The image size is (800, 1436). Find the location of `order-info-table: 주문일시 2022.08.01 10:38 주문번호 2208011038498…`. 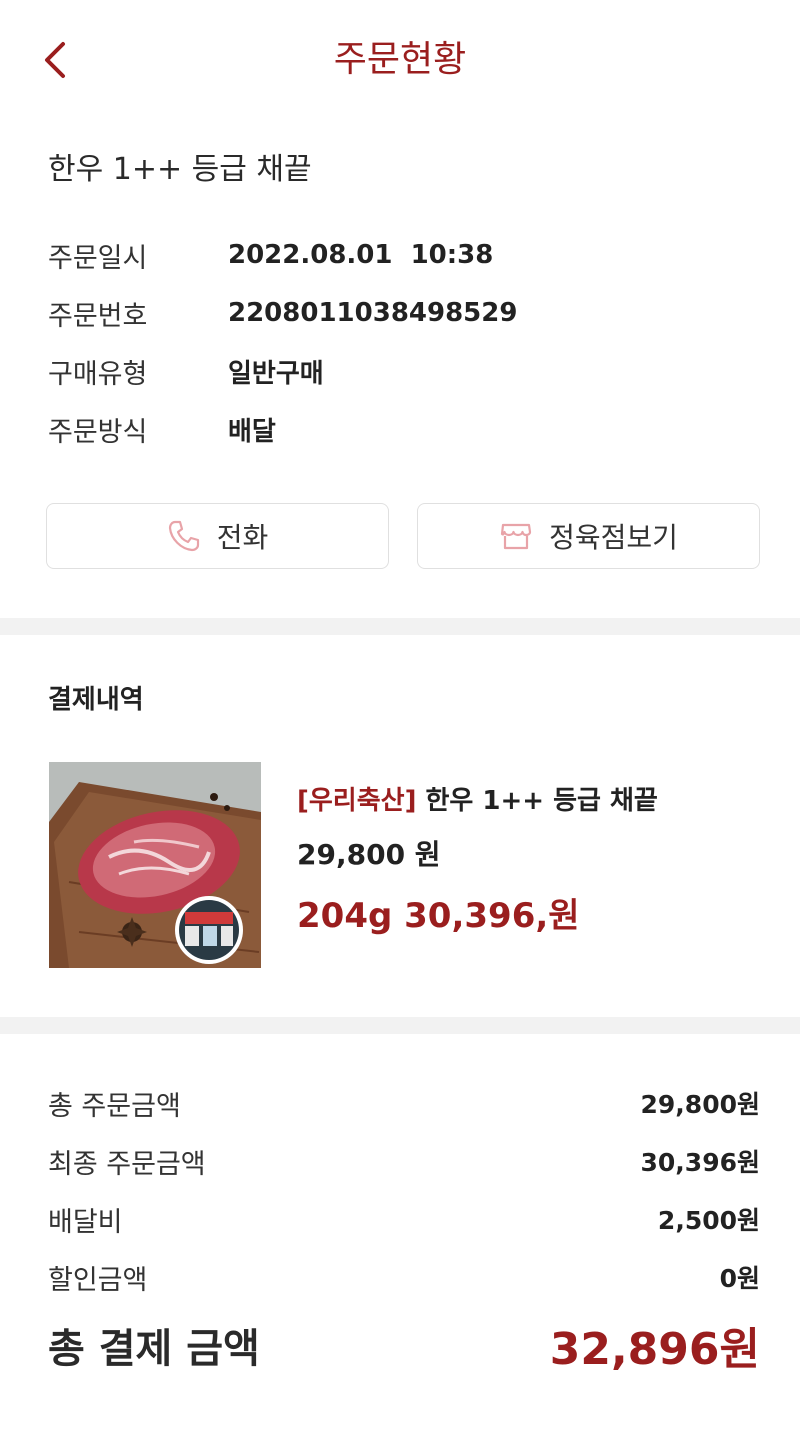

order-info-table: 주문일시 2022.08.01 10:38 주문번호 2208011038498… is located at coordinates (398, 342).